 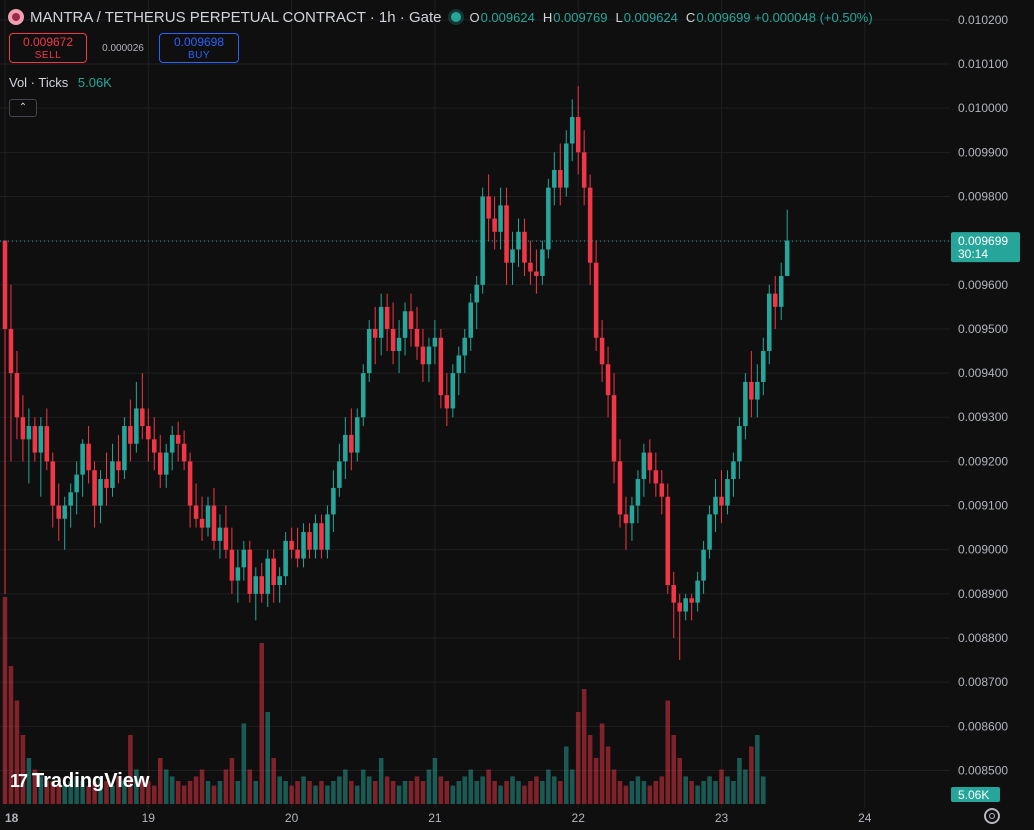 What do you see at coordinates (60, 82) in the screenshot?
I see `volume-legend: Vol · Ticks 5.06K` at bounding box center [60, 82].